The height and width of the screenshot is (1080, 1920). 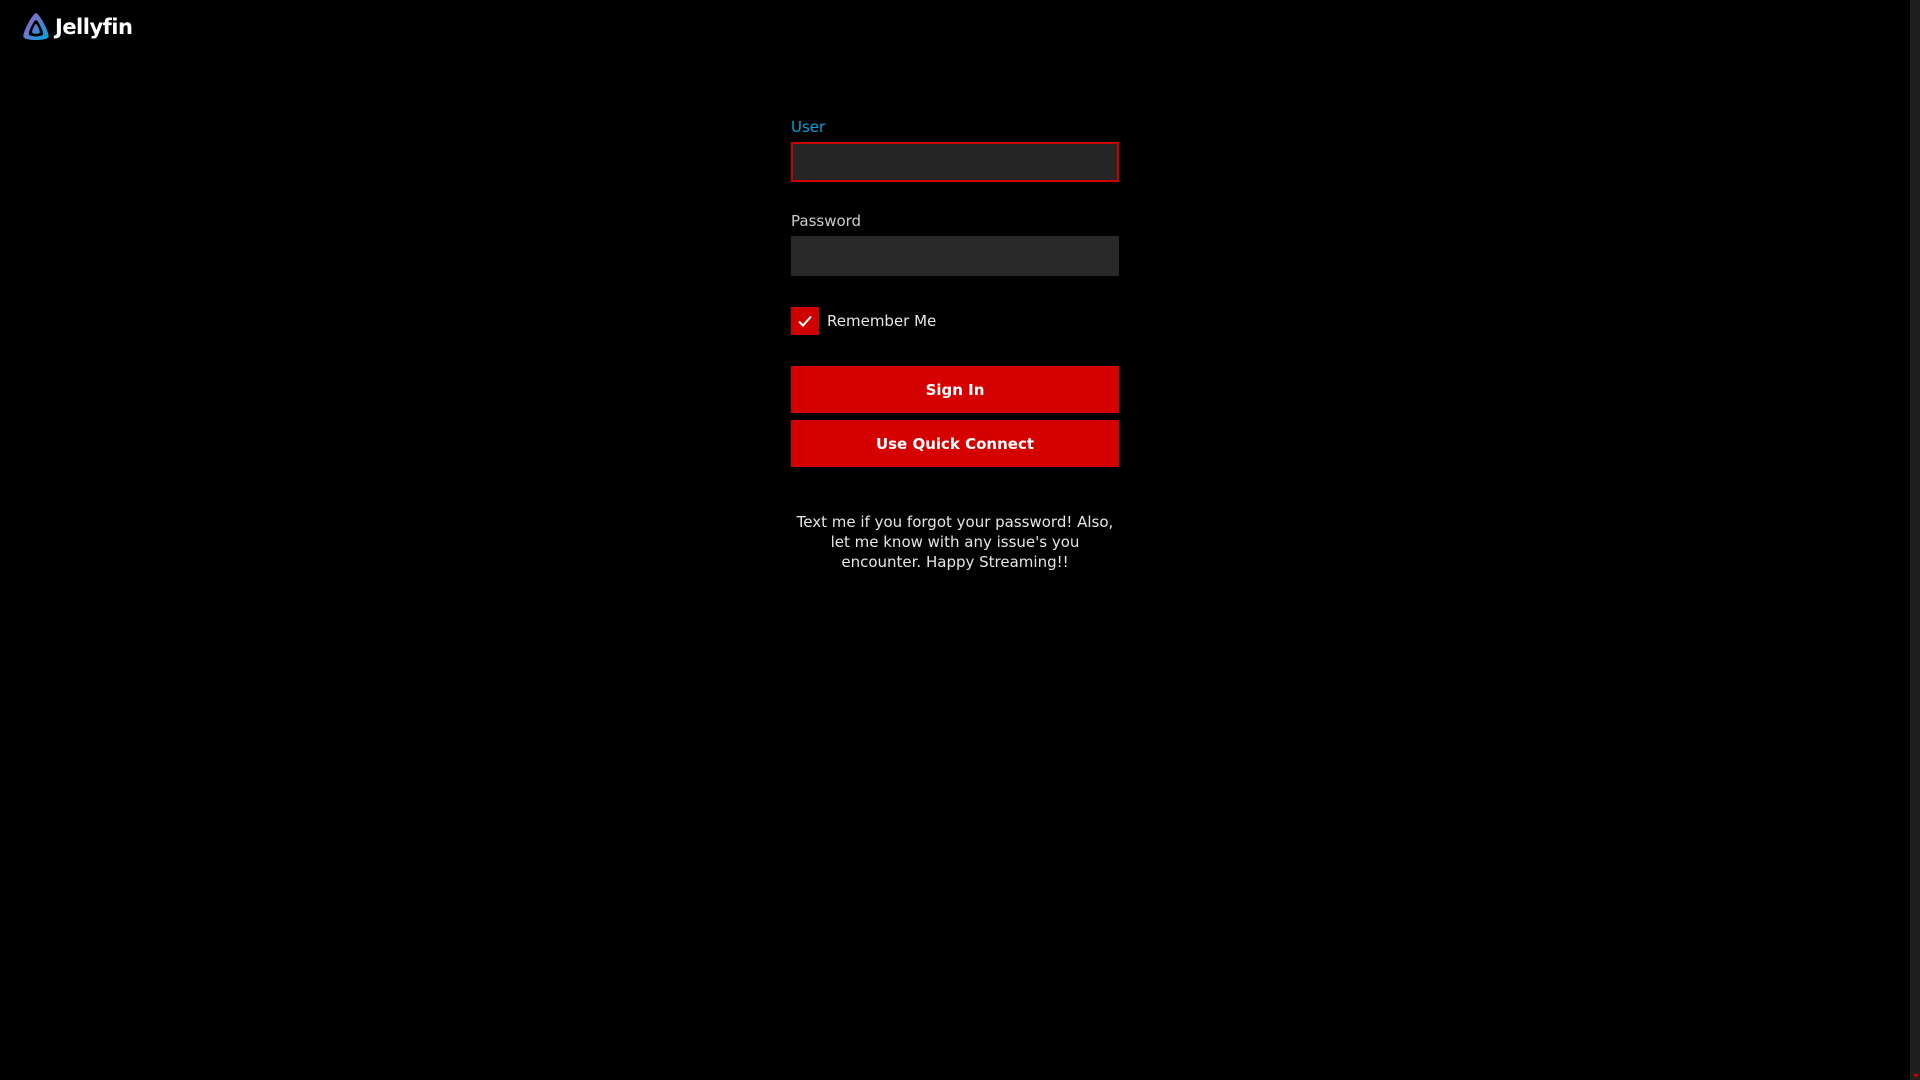 I want to click on jellyfin-logo-icon, so click(x=36, y=26).